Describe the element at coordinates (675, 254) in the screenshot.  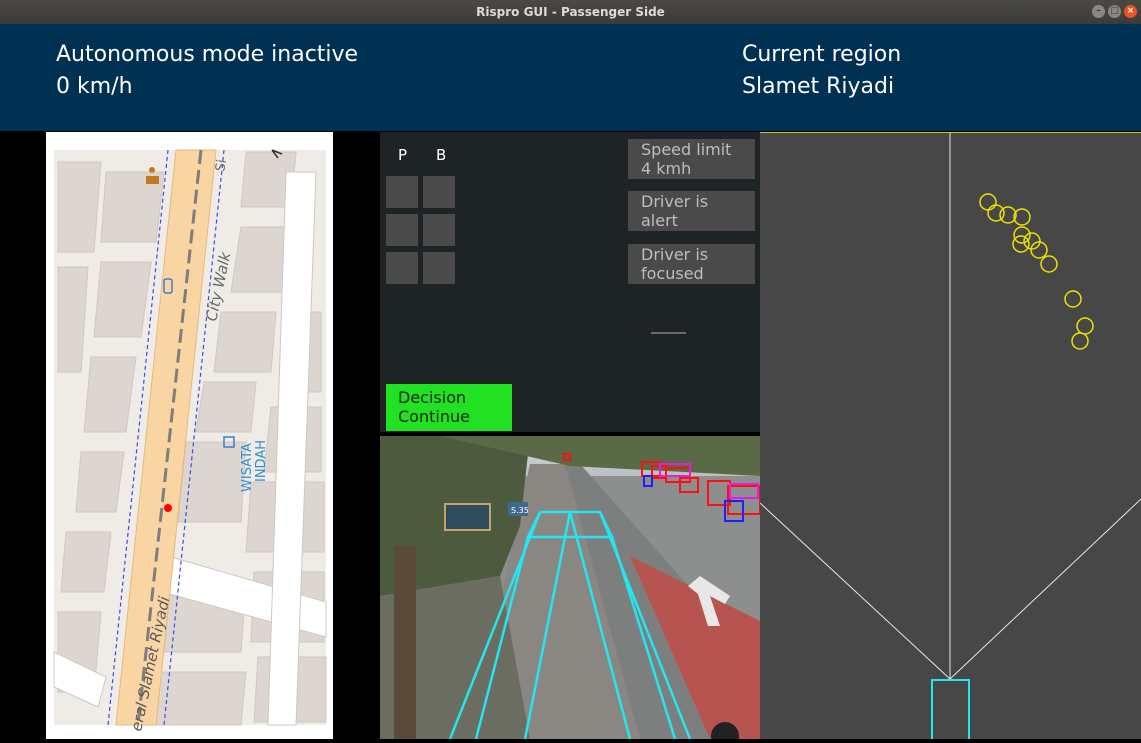
I see `driver-focused-label: Driver is` at that location.